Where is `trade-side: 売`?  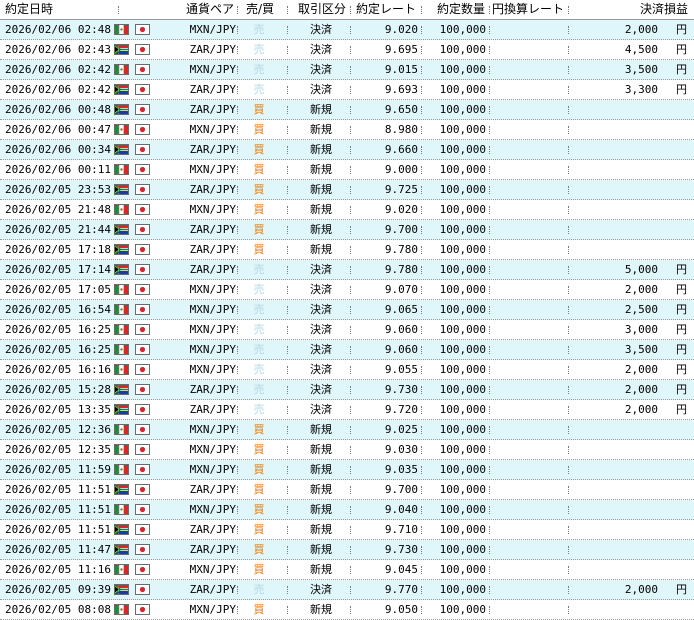
trade-side: 売 is located at coordinates (259, 29).